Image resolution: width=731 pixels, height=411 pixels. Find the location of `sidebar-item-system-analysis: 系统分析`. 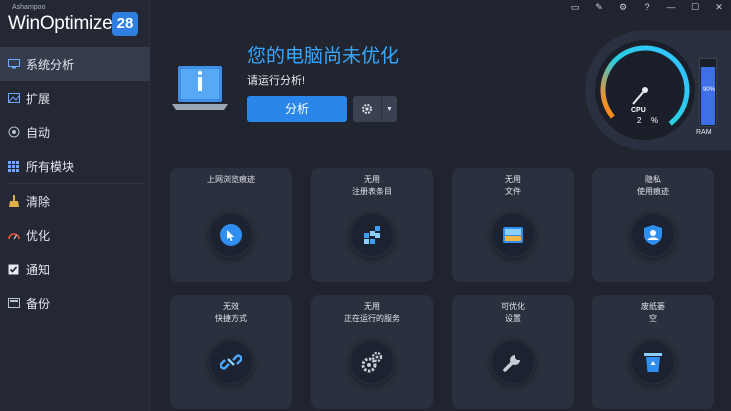

sidebar-item-system-analysis: 系统分析 is located at coordinates (75, 64).